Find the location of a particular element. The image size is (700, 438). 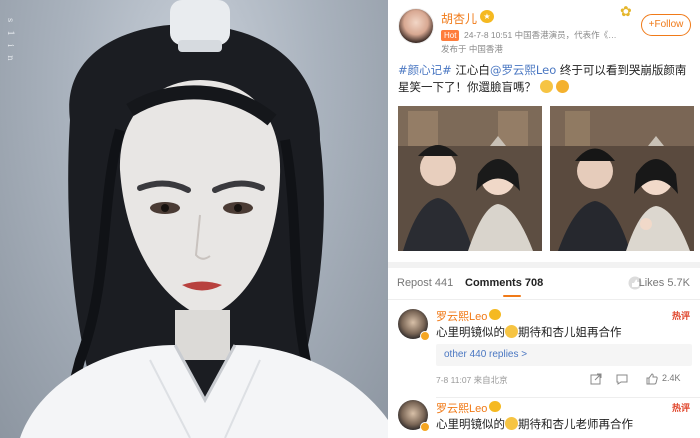

tab-likes: Likes 5.7K is located at coordinates (664, 283).